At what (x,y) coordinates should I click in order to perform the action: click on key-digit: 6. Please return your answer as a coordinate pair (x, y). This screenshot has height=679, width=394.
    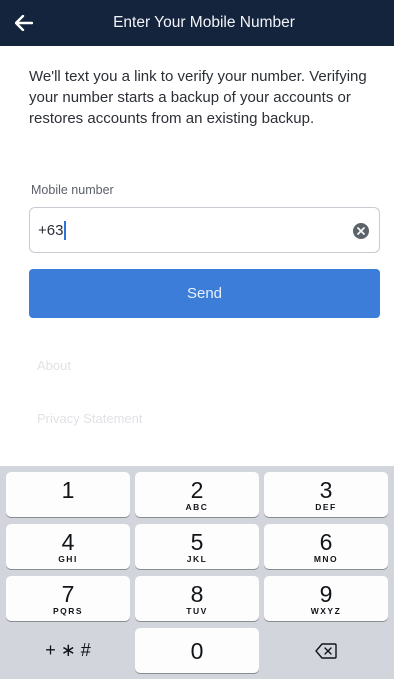
    Looking at the image, I should click on (326, 541).